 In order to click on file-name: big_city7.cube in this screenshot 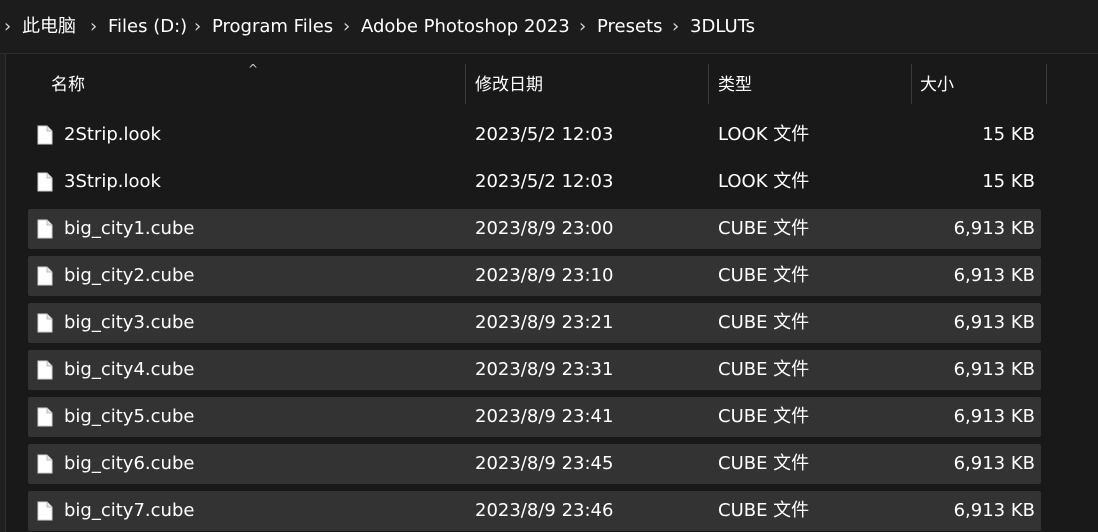, I will do `click(129, 510)`.